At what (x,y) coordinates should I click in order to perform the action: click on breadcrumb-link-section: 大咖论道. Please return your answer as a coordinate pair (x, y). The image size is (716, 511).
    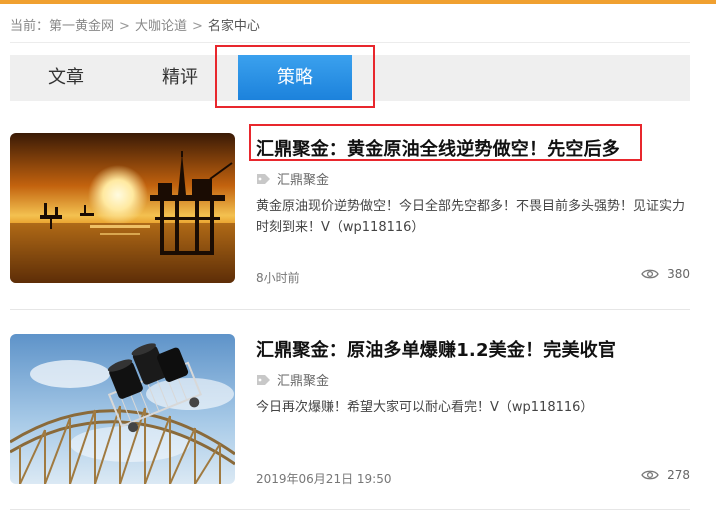
    Looking at the image, I should click on (161, 26).